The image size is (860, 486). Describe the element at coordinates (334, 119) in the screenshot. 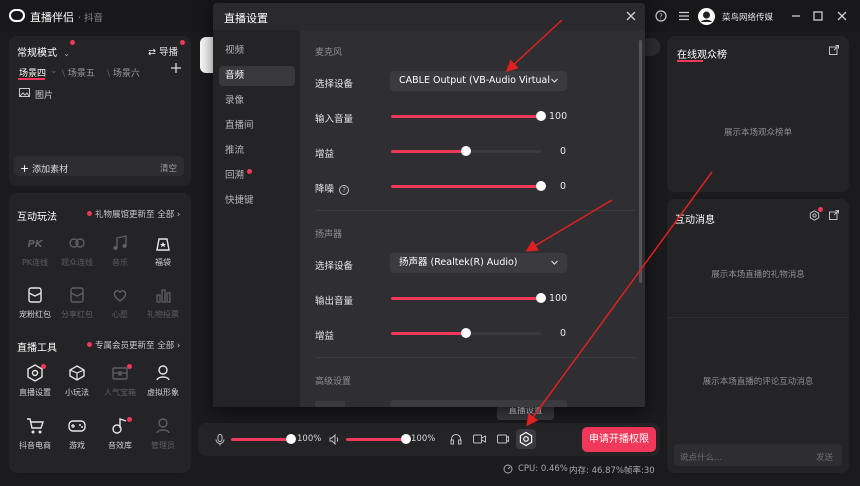

I see `input-volume-label: 输入音量` at that location.